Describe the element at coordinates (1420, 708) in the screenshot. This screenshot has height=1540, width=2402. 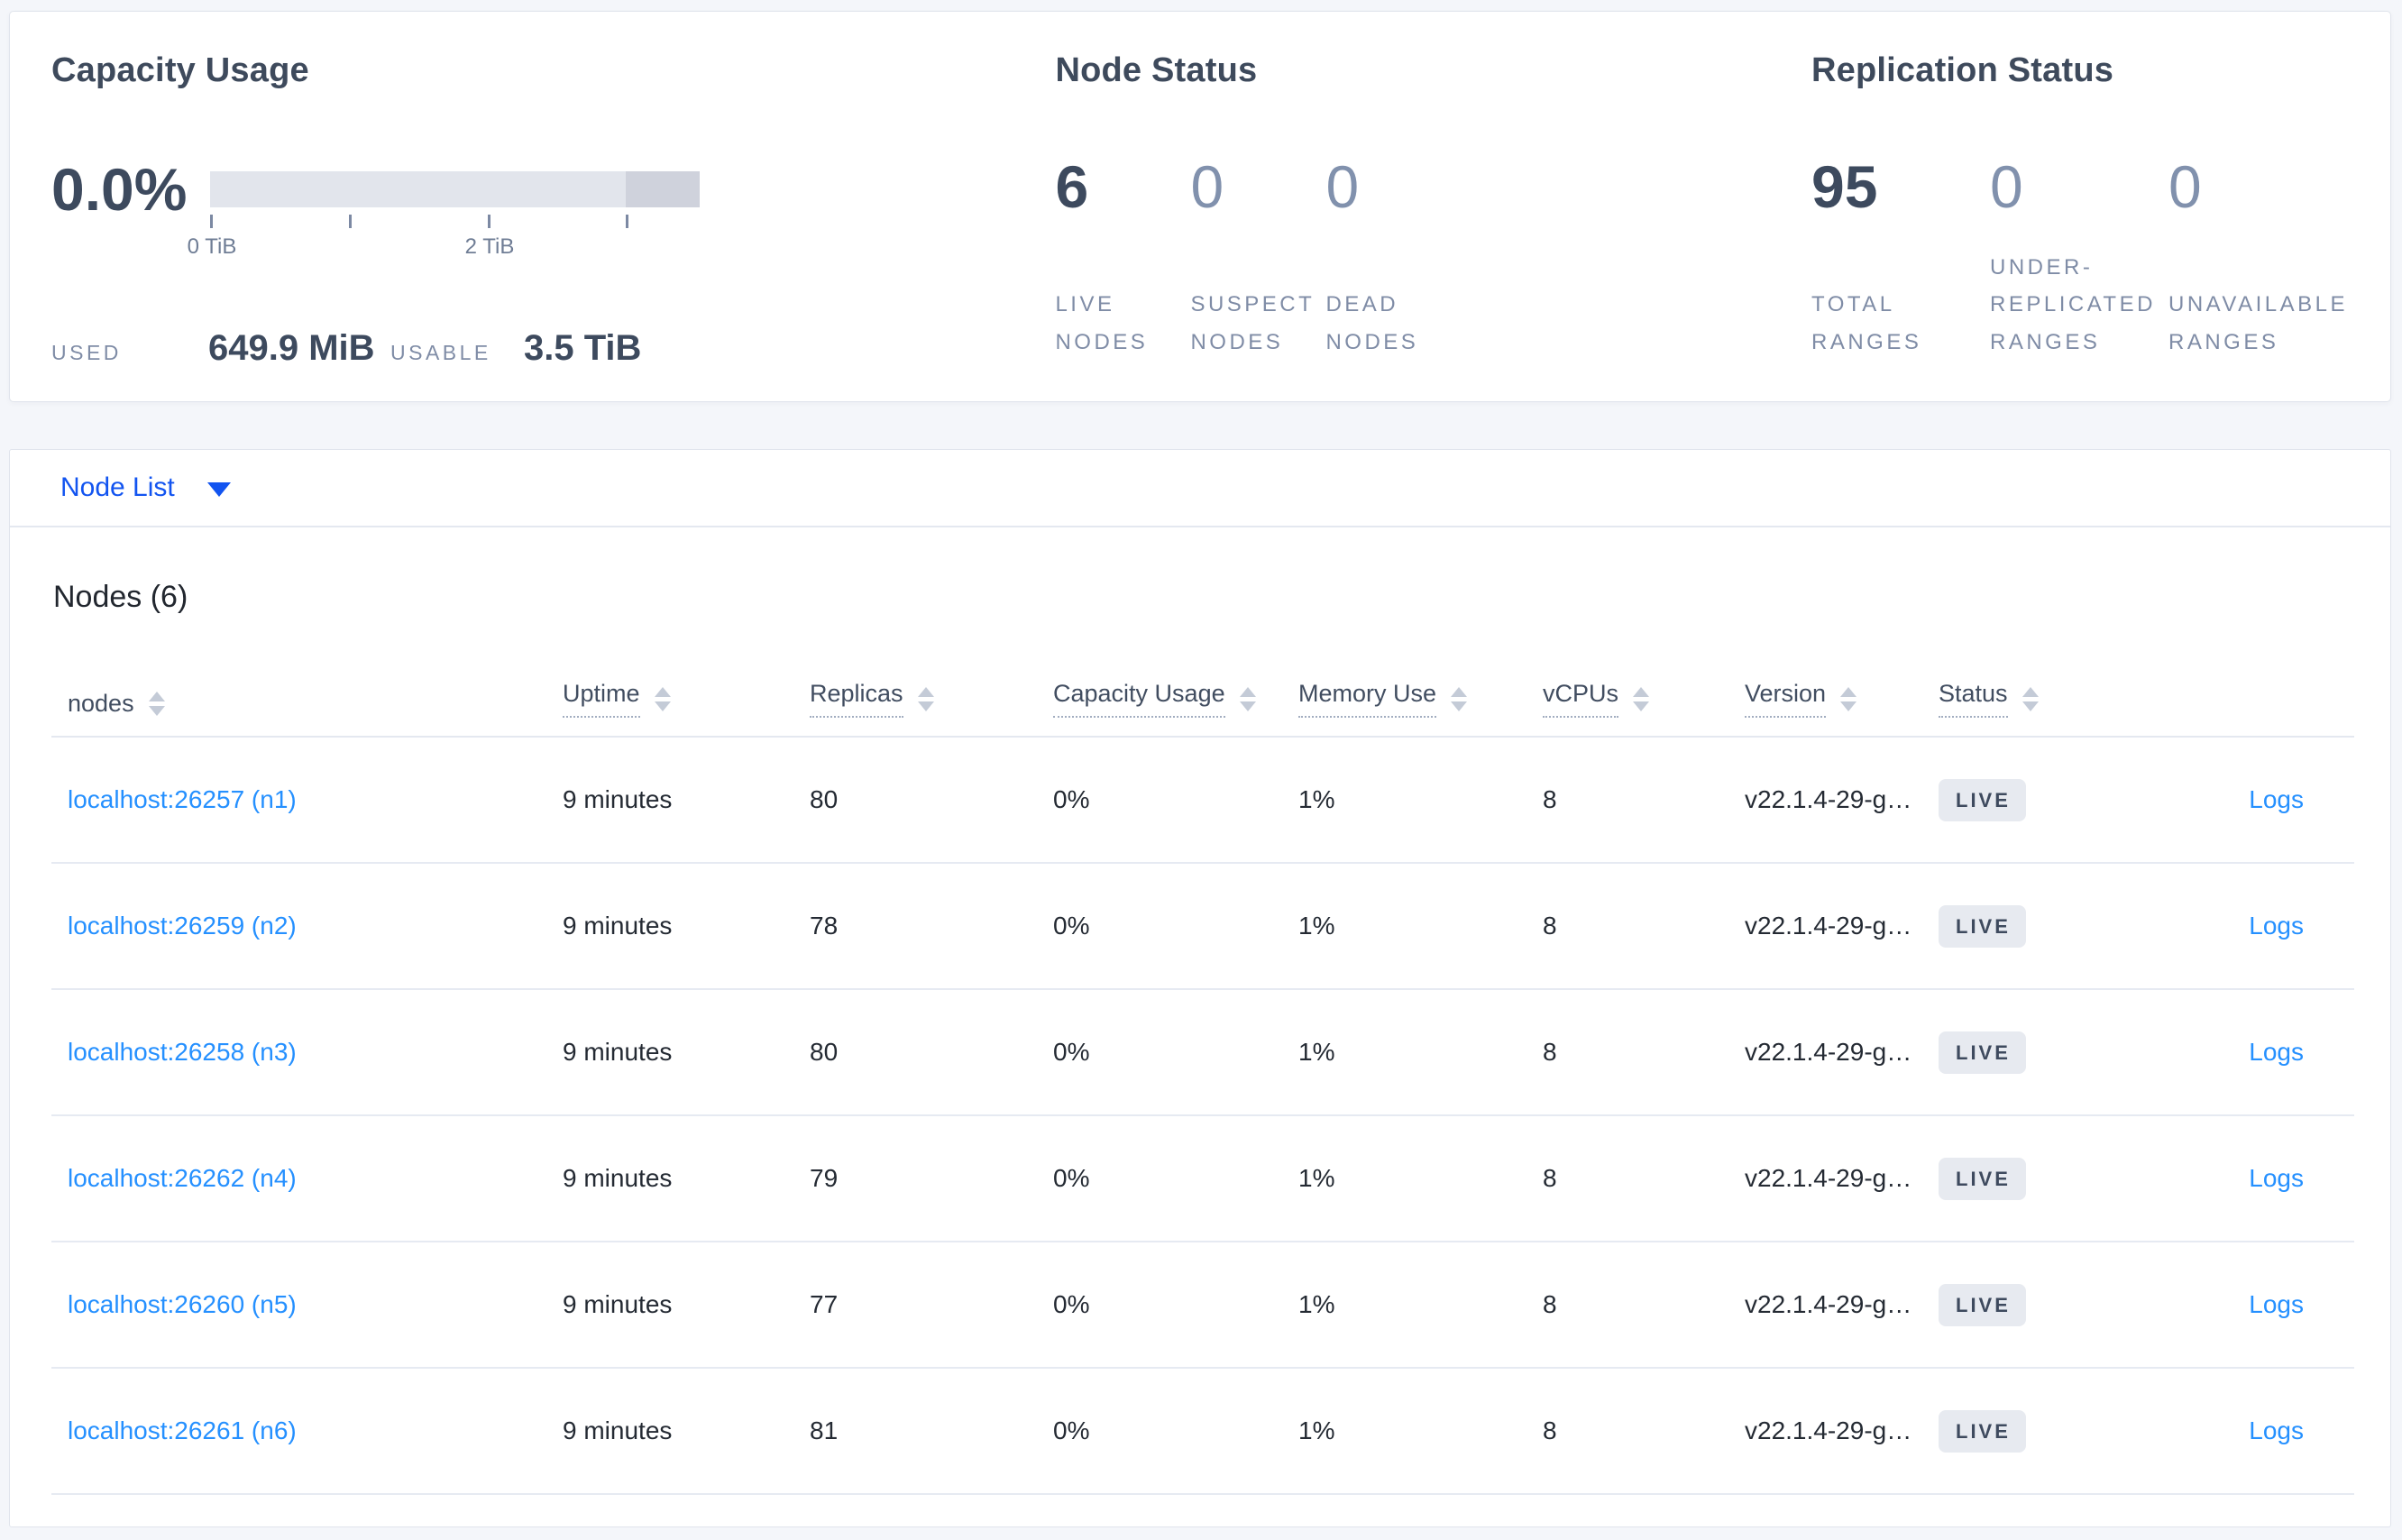
I see `column-header-memory-use: Memory Use` at that location.